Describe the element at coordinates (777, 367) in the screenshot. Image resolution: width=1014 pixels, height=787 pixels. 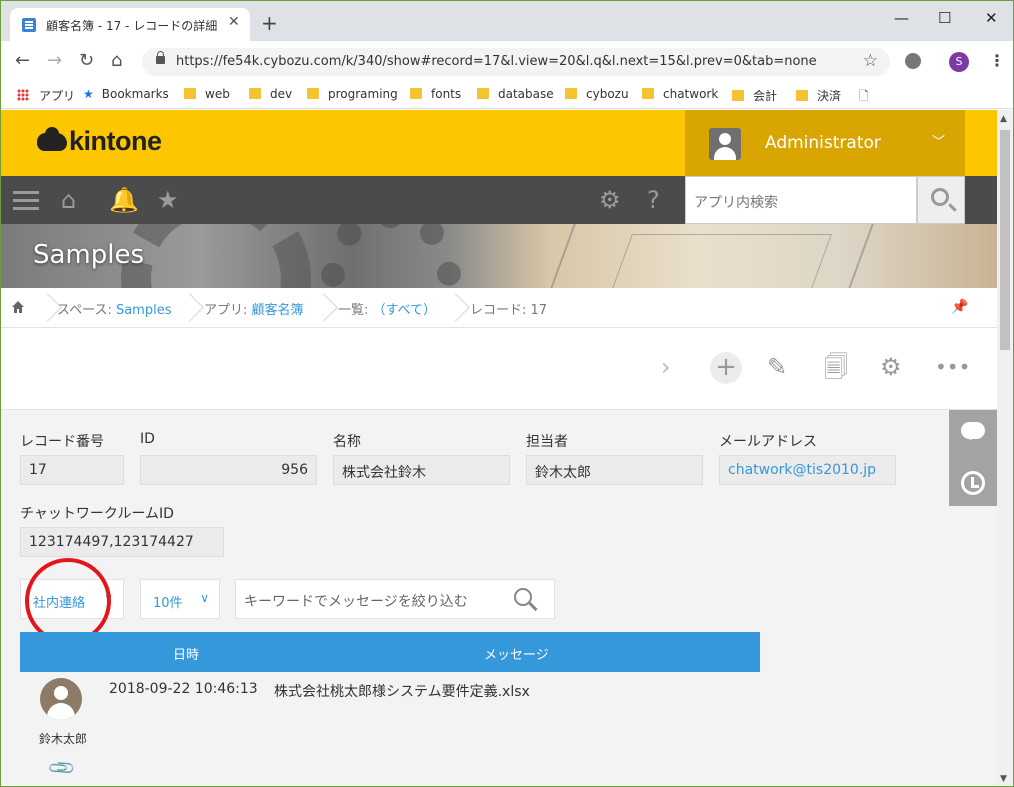
I see `edit-icon: ✎` at that location.